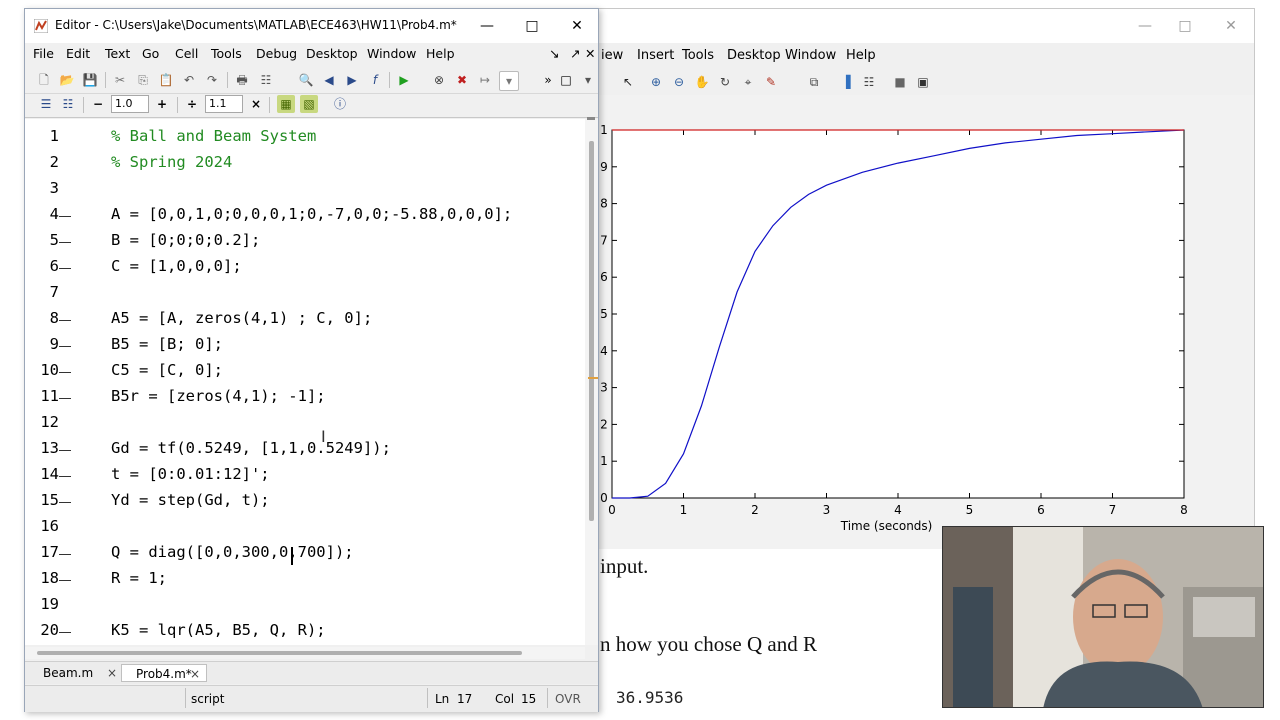 Image resolution: width=1280 pixels, height=720 pixels. Describe the element at coordinates (306, 80) in the screenshot. I see `find-icon: 🔍` at that location.